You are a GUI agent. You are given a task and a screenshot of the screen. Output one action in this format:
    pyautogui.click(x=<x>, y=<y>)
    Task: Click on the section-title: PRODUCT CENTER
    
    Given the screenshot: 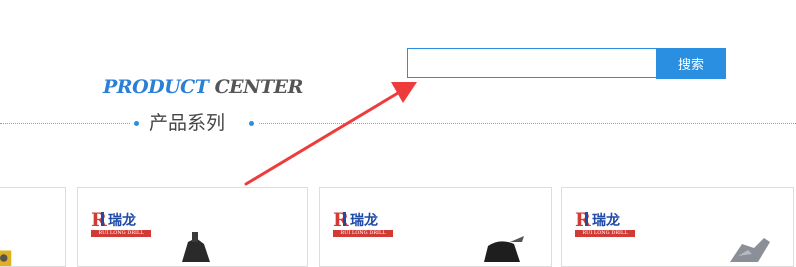 What is the action you would take?
    pyautogui.click(x=203, y=87)
    